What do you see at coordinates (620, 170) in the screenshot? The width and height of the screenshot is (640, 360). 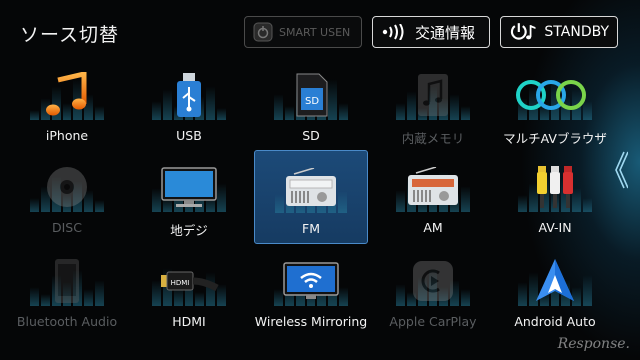 I see `chevron-left-icon` at bounding box center [620, 170].